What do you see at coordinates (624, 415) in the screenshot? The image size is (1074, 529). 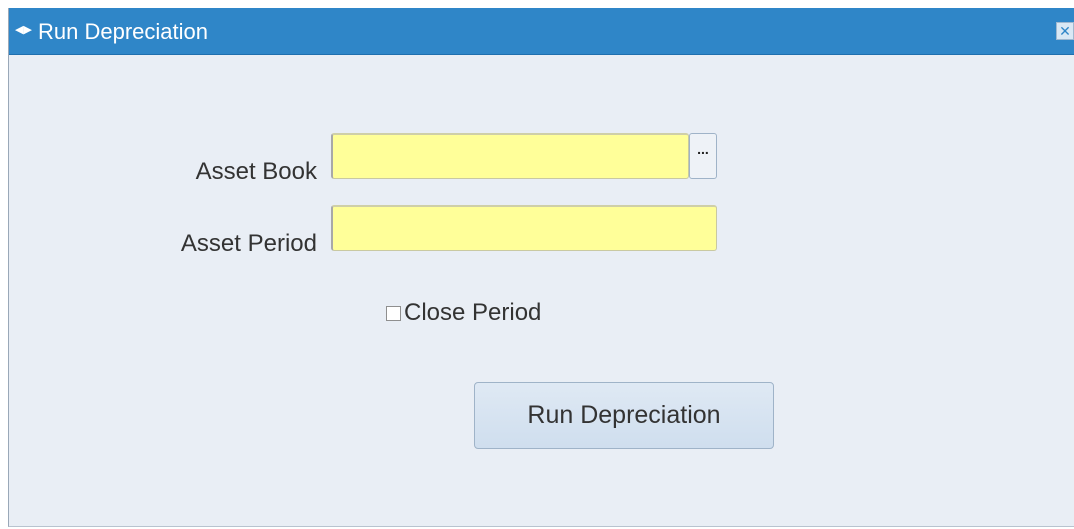 I see `run-depreciation-button: Run Depreciation` at bounding box center [624, 415].